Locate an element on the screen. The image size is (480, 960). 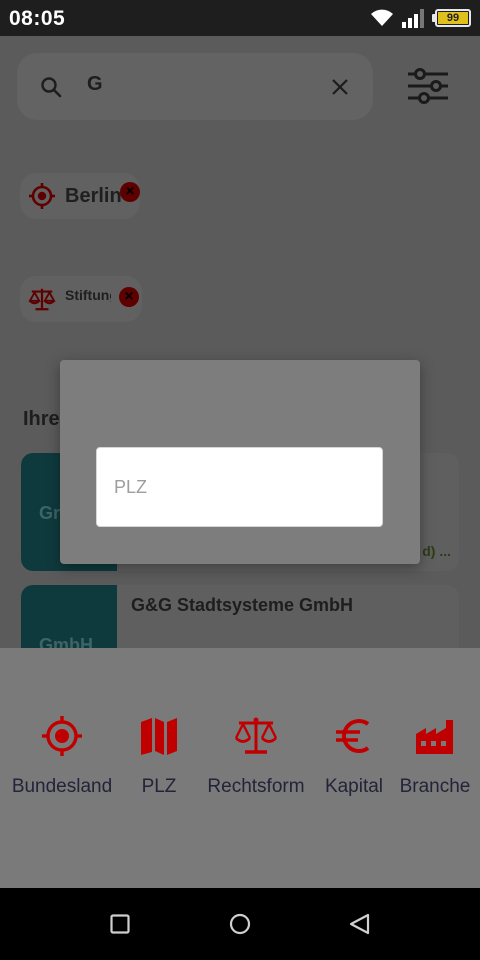
recents-icon is located at coordinates (120, 924).